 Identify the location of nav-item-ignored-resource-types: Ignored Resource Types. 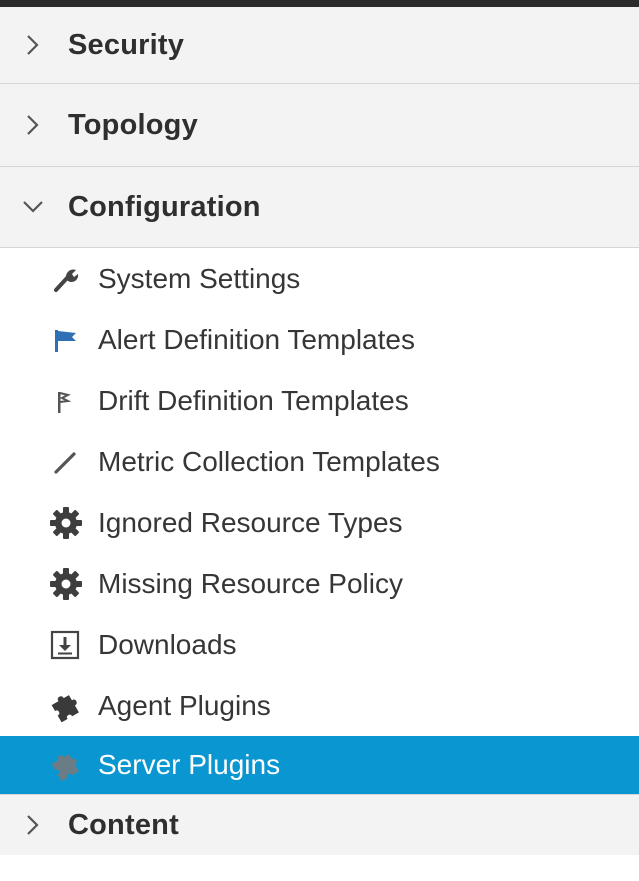
(319, 522).